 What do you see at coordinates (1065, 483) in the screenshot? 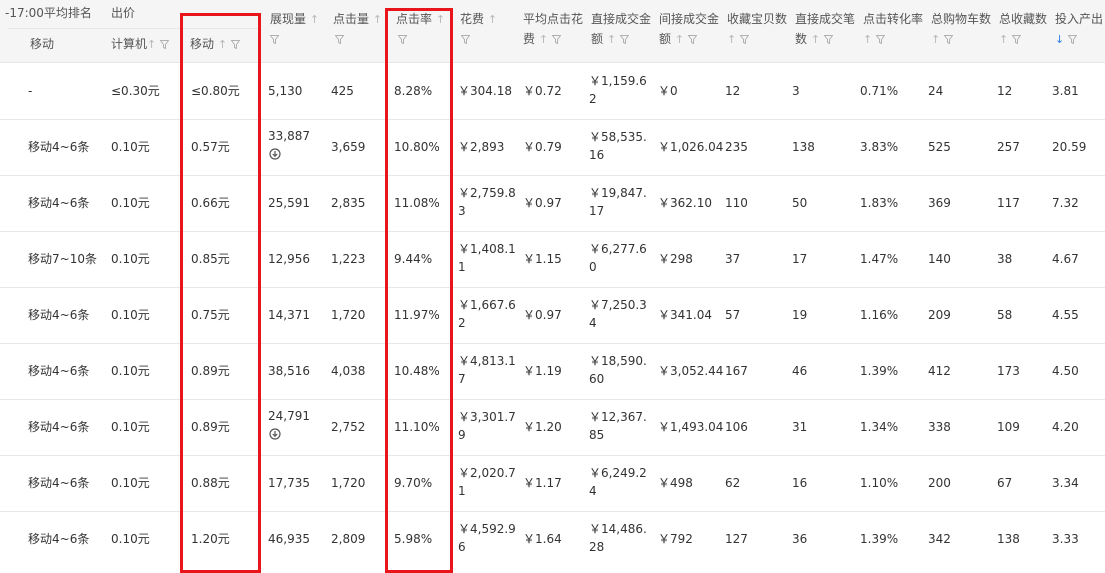
I see `cell-roi: 3.34` at bounding box center [1065, 483].